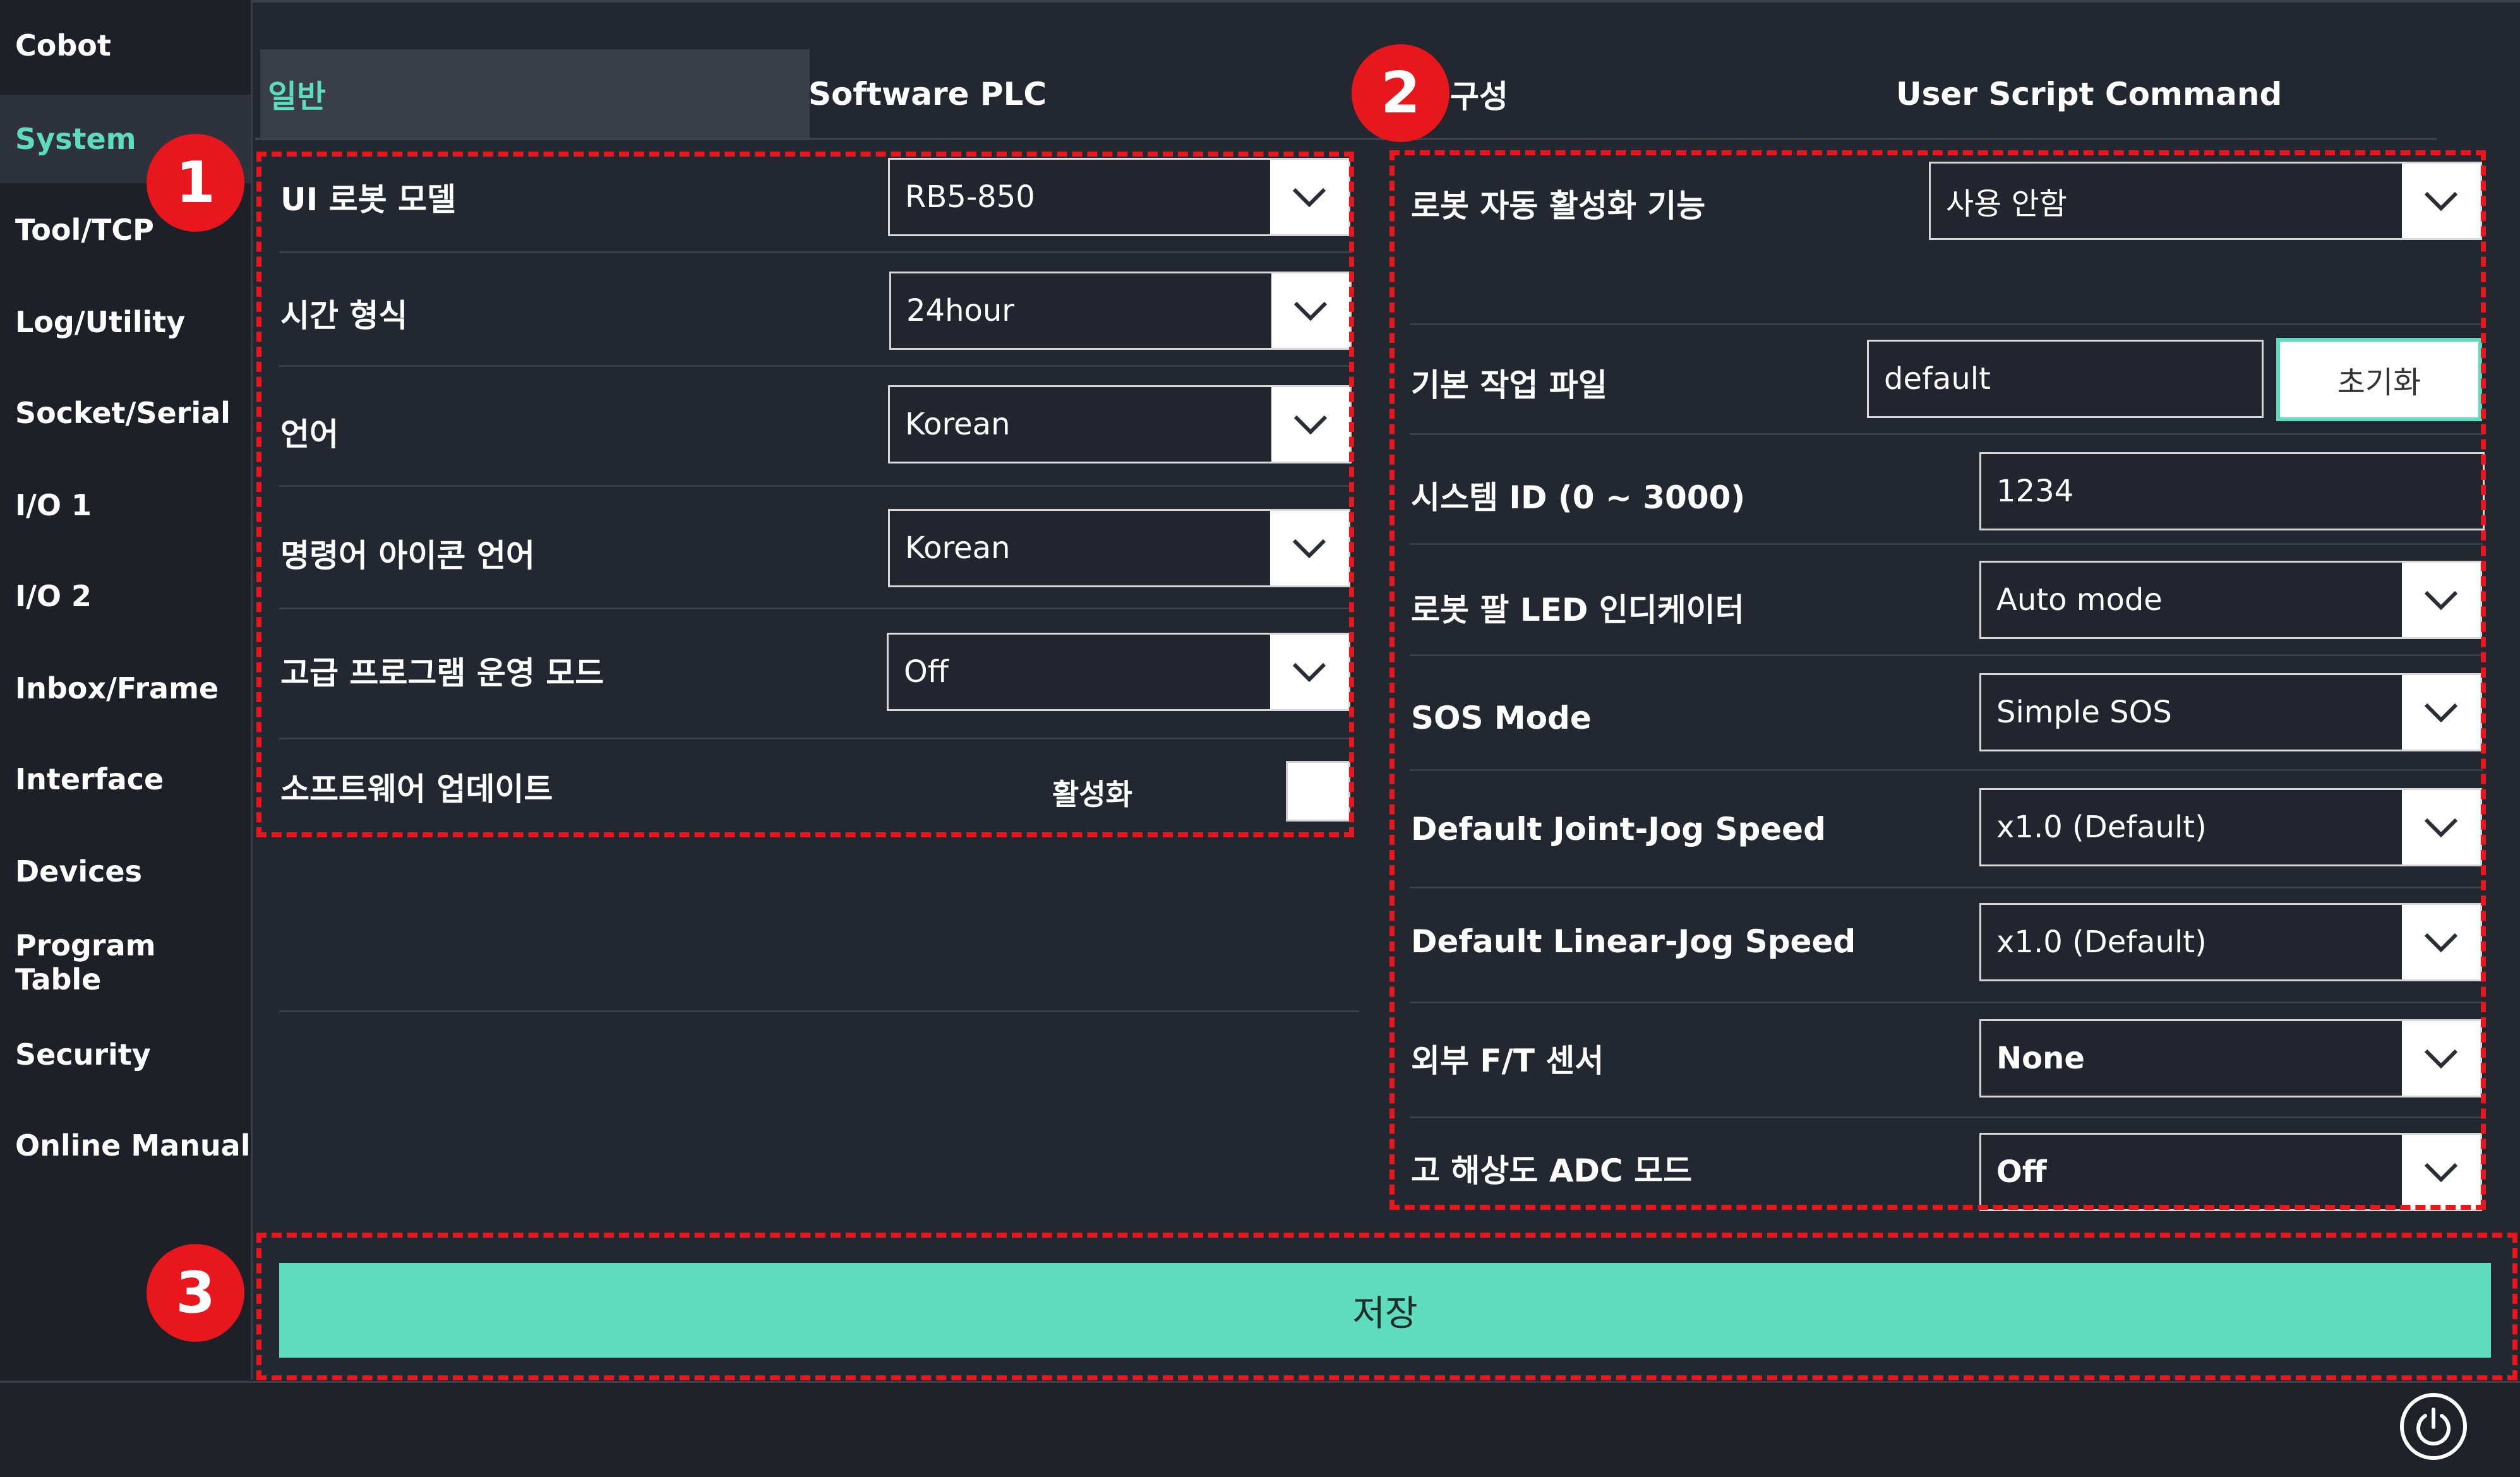 This screenshot has height=1477, width=2520. I want to click on annotation-badge-2: 2, so click(1400, 93).